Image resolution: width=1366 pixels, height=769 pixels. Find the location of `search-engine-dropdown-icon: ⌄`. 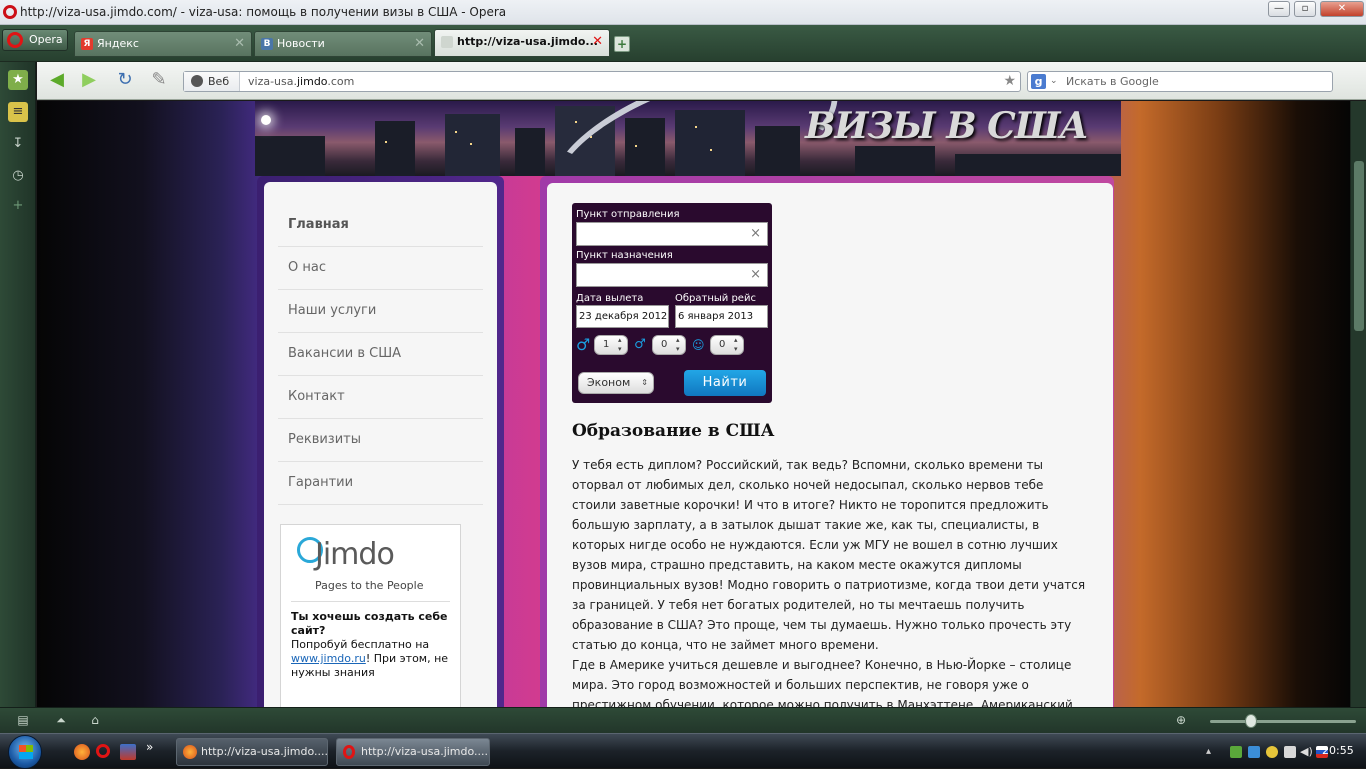

search-engine-dropdown-icon: ⌄ is located at coordinates (1054, 81).